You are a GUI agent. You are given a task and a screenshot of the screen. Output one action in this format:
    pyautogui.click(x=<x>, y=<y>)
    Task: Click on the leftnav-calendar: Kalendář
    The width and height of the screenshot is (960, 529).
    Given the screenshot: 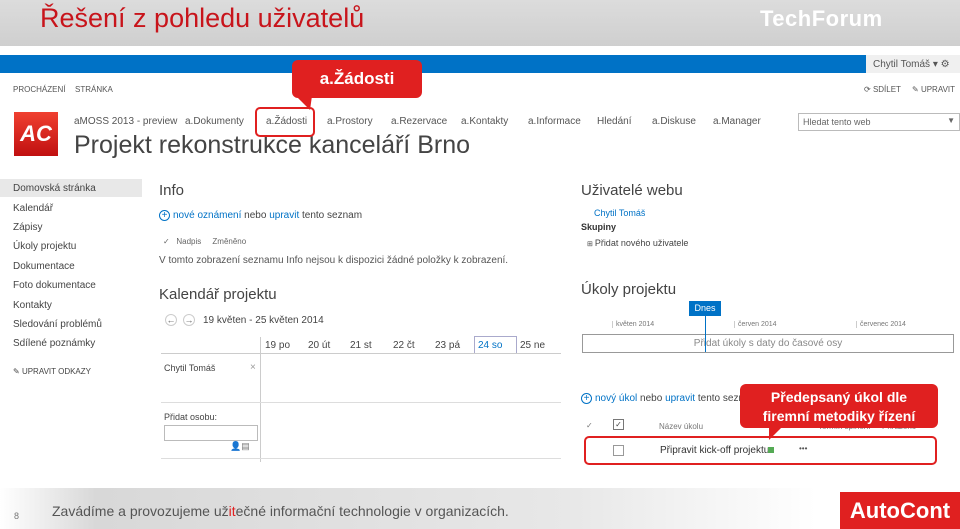 What is the action you would take?
    pyautogui.click(x=33, y=208)
    